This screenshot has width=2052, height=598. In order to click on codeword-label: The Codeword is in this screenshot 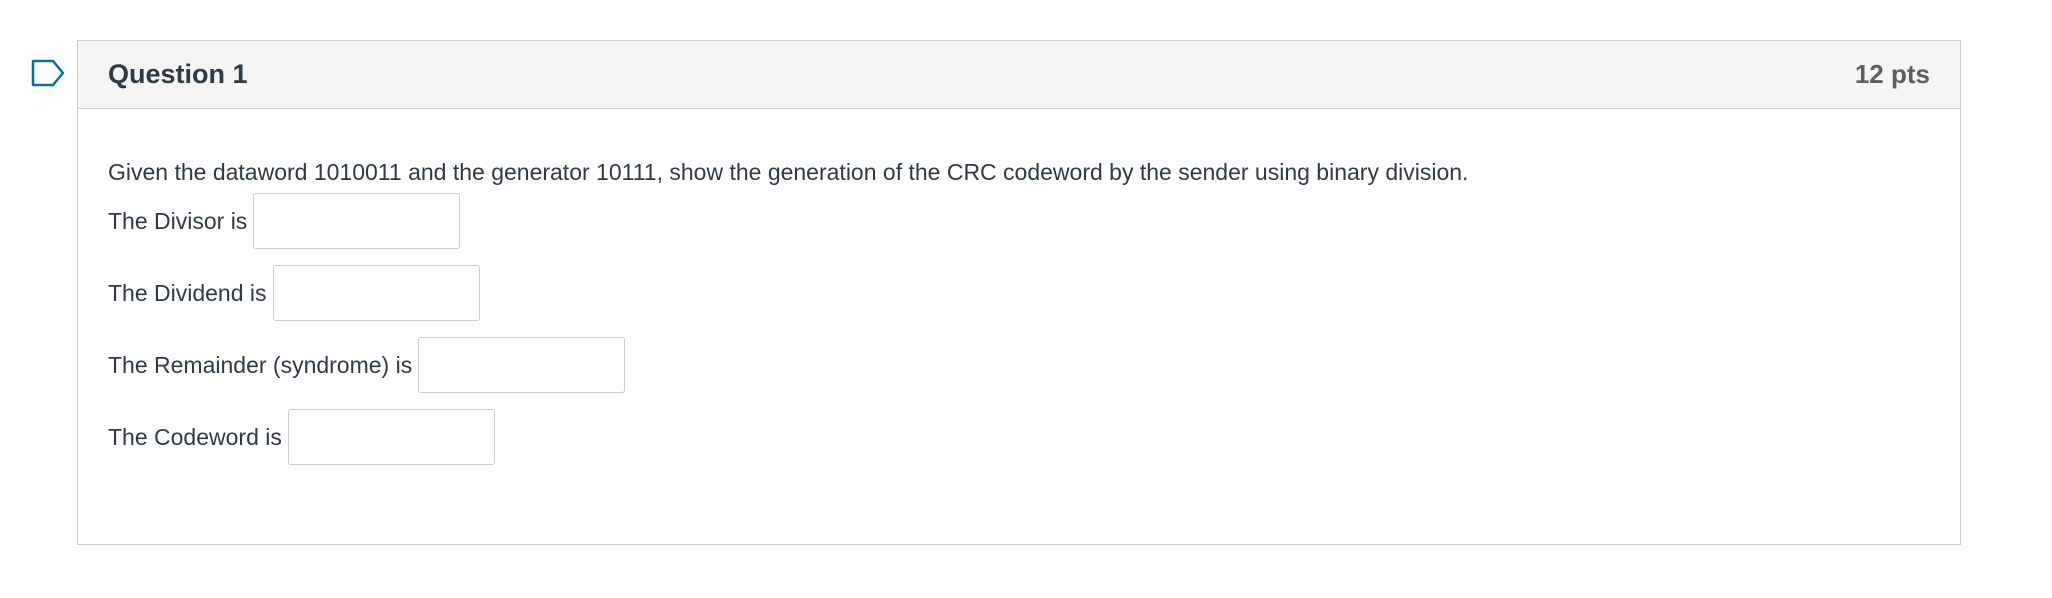, I will do `click(195, 436)`.